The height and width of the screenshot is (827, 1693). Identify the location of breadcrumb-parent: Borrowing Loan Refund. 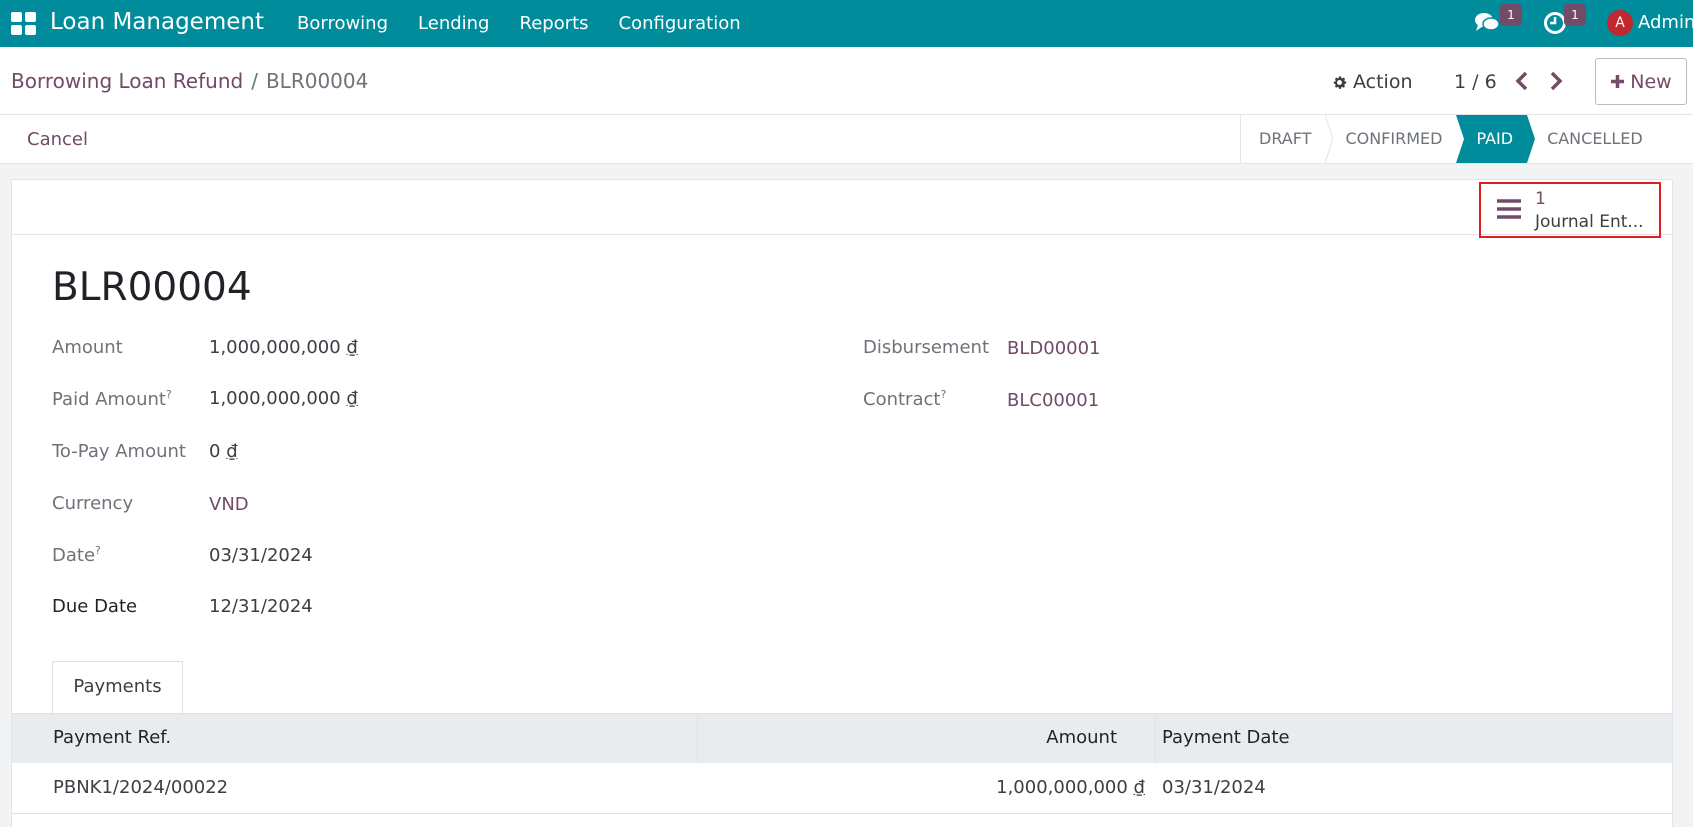
(127, 81).